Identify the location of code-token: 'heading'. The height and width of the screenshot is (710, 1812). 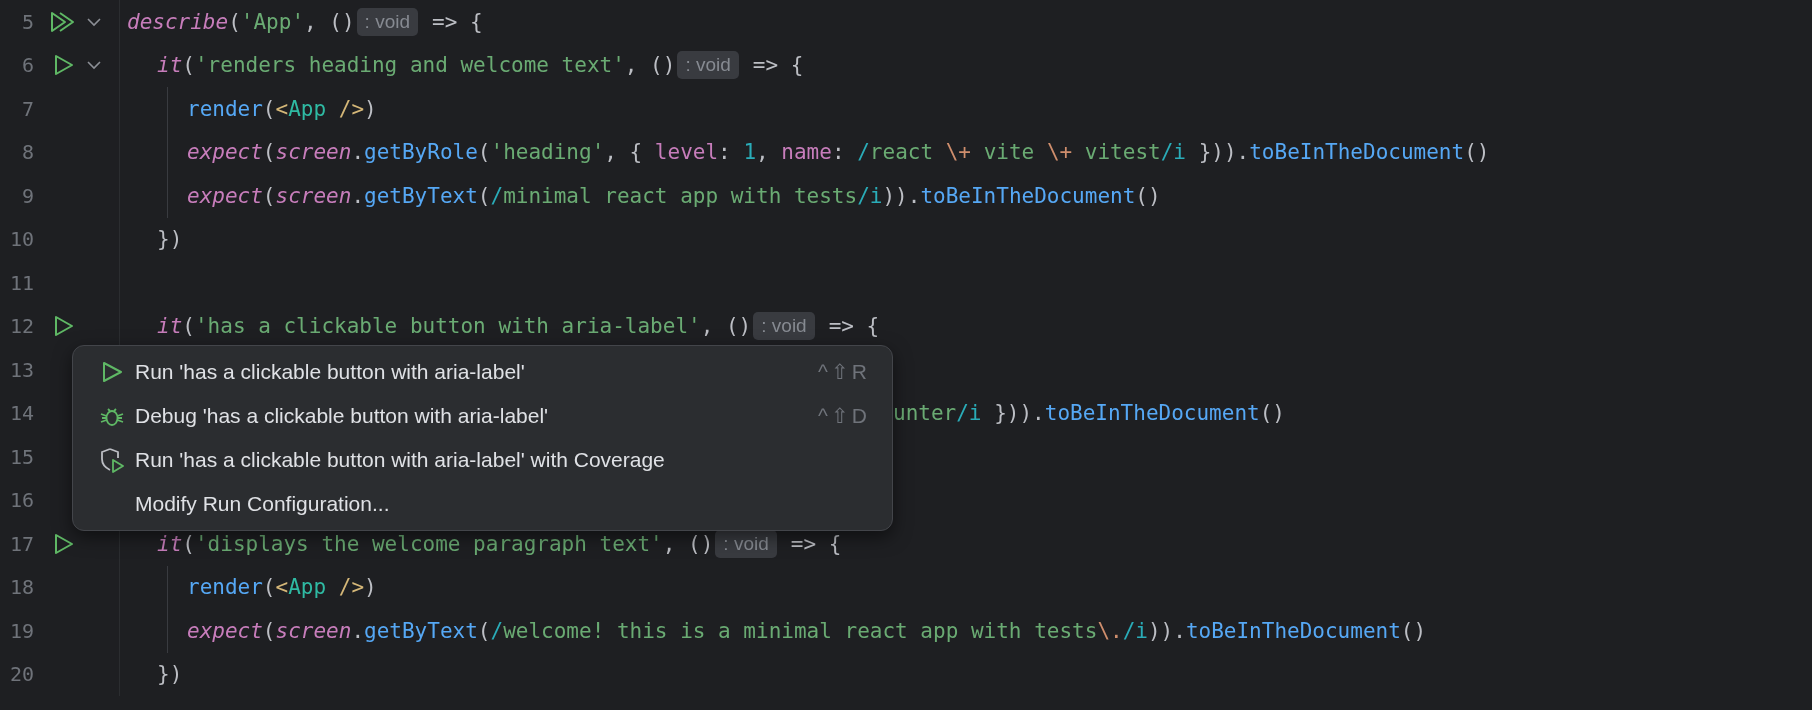
(547, 152).